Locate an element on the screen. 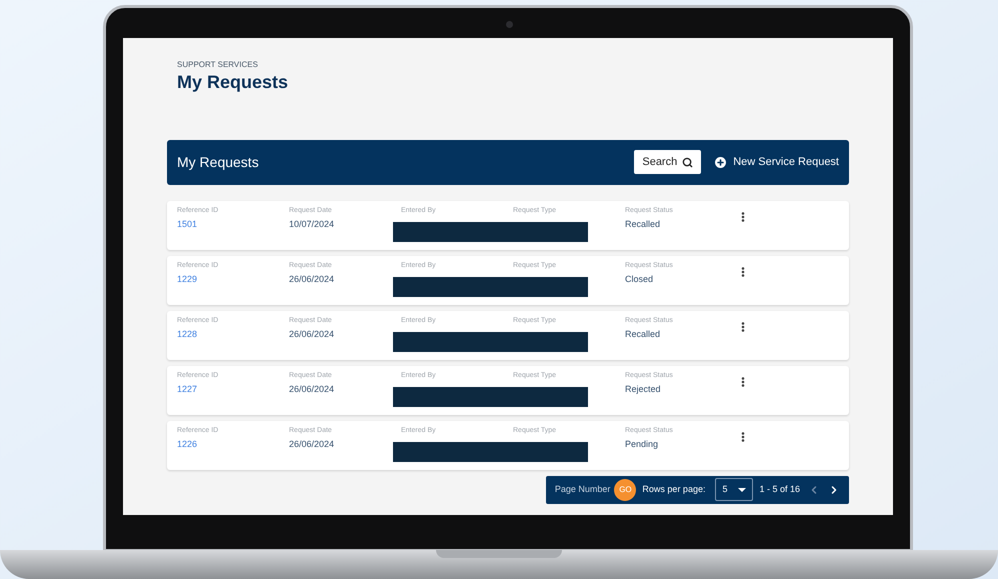  page-range: 1 - 5 of 16 is located at coordinates (779, 489).